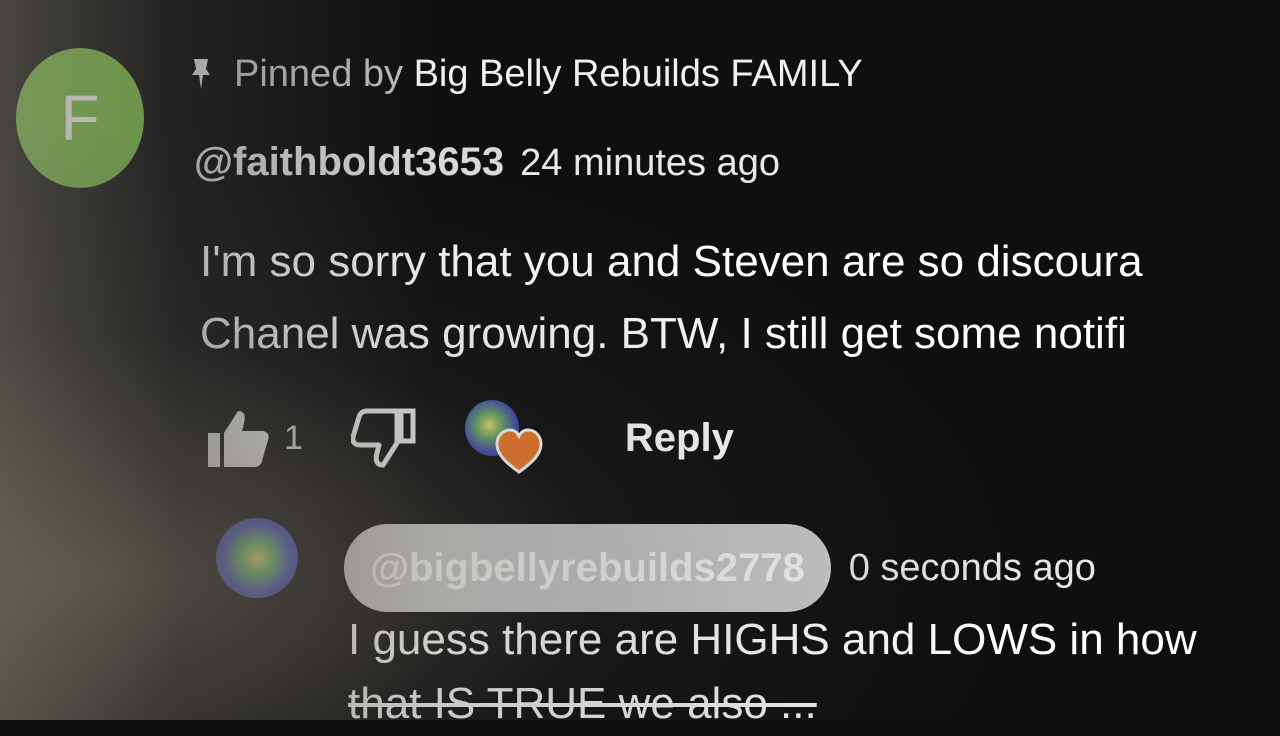 The width and height of the screenshot is (1280, 736). I want to click on pinned-label: Pinned by, so click(319, 73).